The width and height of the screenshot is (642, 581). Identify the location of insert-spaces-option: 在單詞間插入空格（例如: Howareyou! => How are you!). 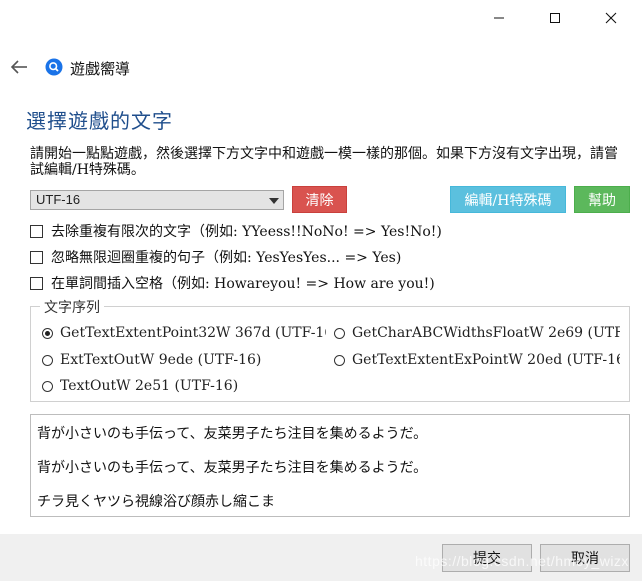
(232, 283).